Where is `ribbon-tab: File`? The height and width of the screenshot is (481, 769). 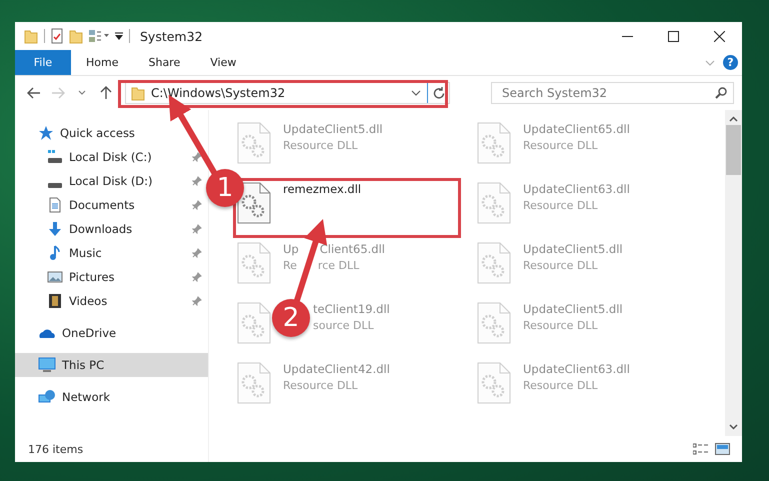 ribbon-tab: File is located at coordinates (43, 62).